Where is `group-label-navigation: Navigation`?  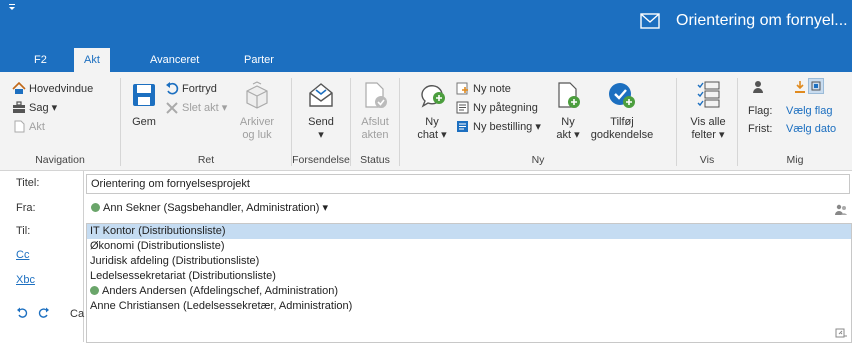
group-label-navigation: Navigation is located at coordinates (60, 160).